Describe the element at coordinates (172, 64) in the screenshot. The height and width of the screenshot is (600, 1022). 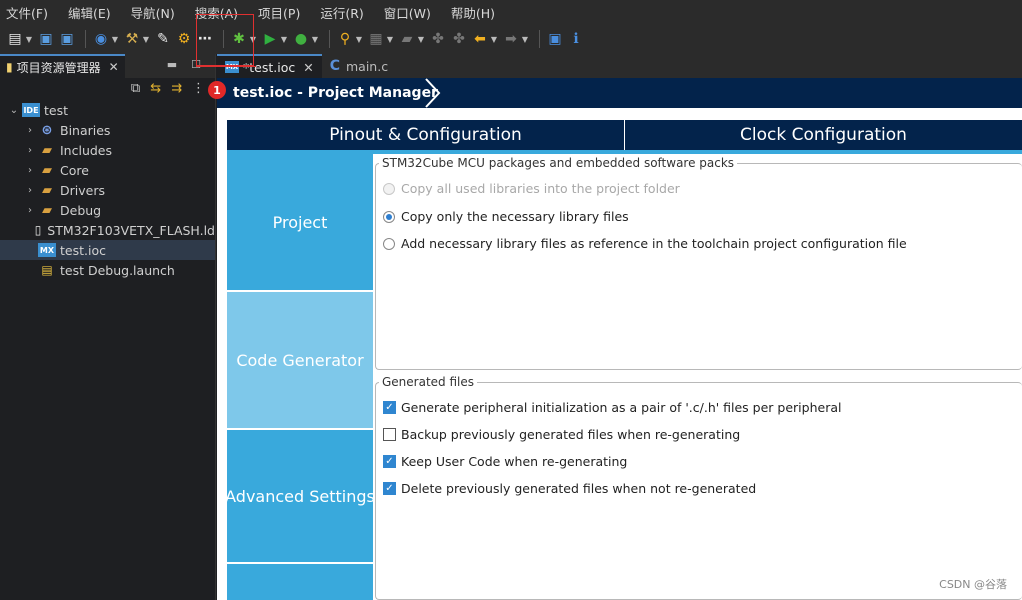
I see `minimize-icon: ▬` at that location.